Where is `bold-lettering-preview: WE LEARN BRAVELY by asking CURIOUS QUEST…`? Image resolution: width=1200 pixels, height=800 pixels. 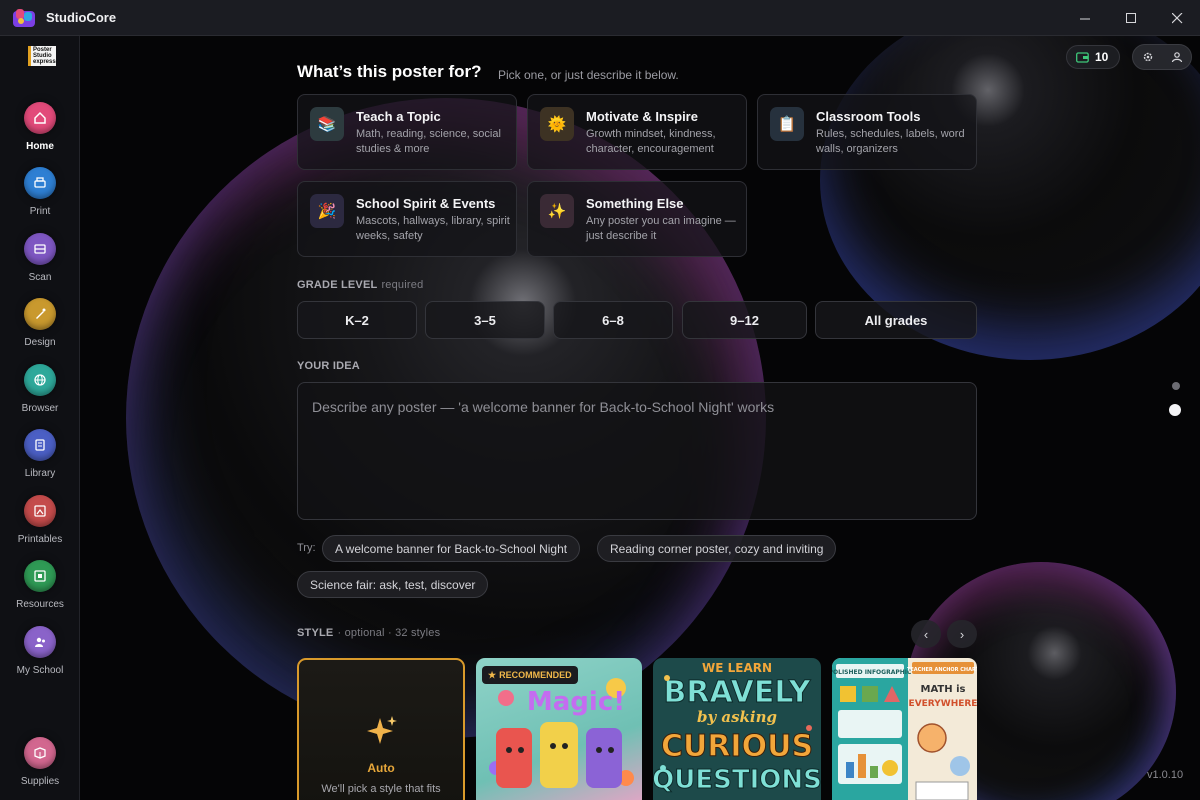 bold-lettering-preview: WE LEARN BRAVELY by asking CURIOUS QUEST… is located at coordinates (737, 728).